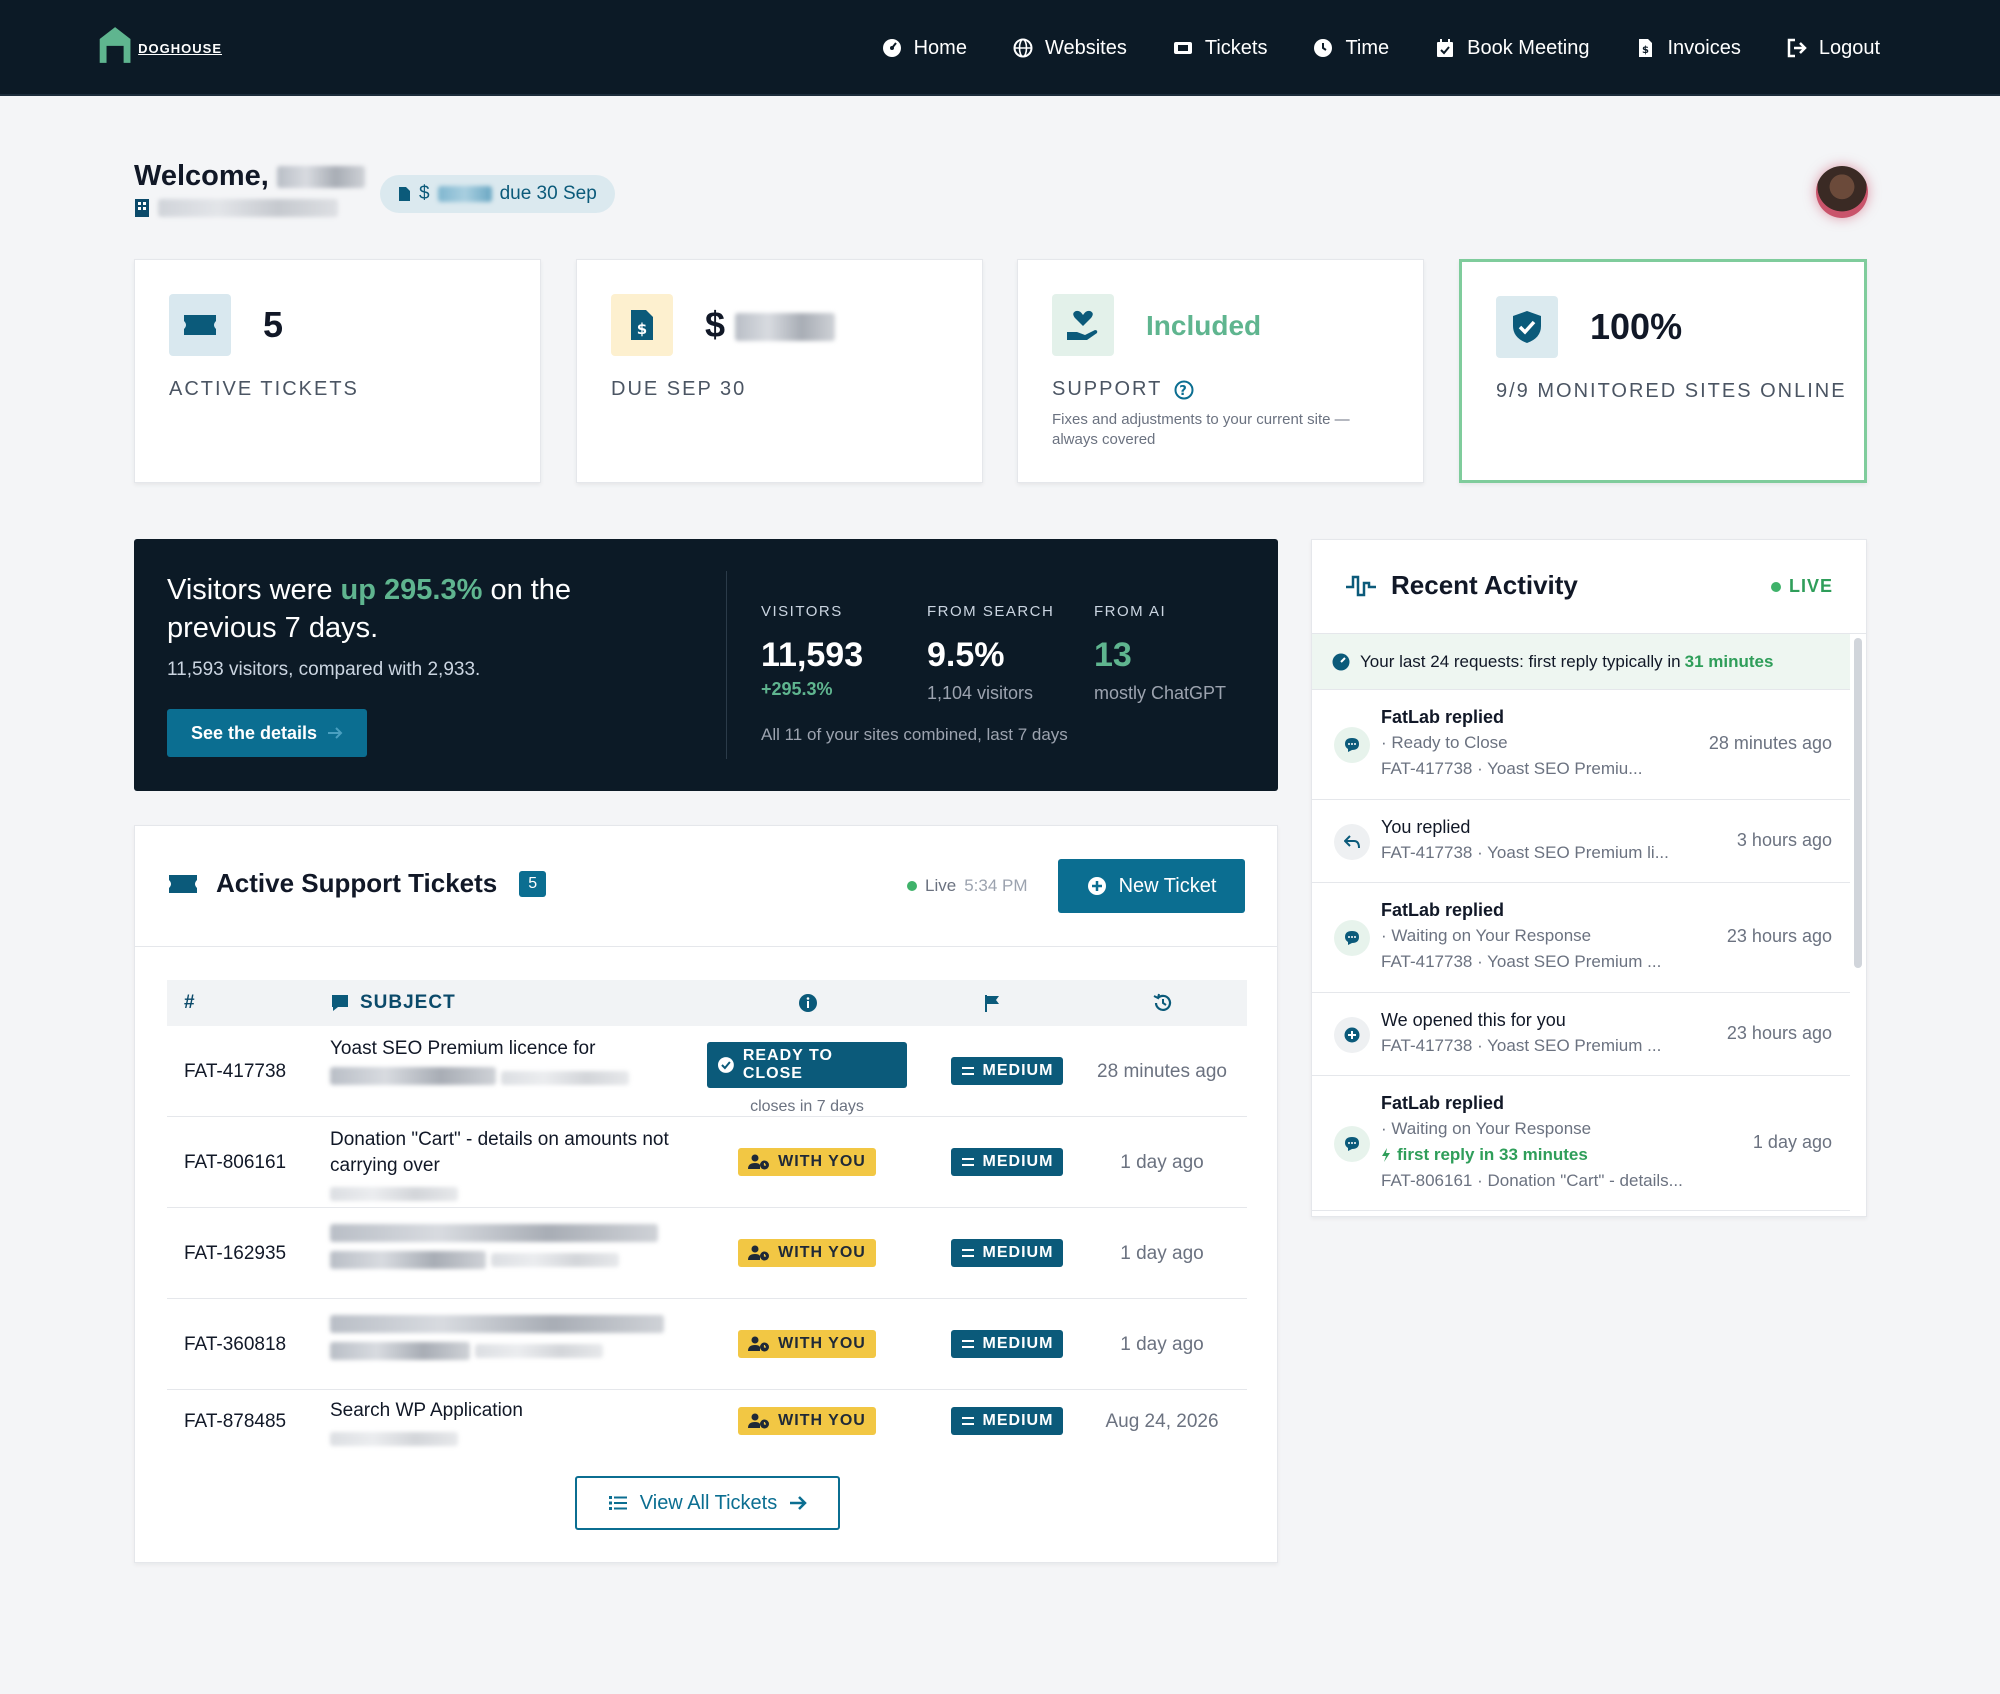 The height and width of the screenshot is (1694, 2000). I want to click on nav-time-label: Time, so click(1367, 47).